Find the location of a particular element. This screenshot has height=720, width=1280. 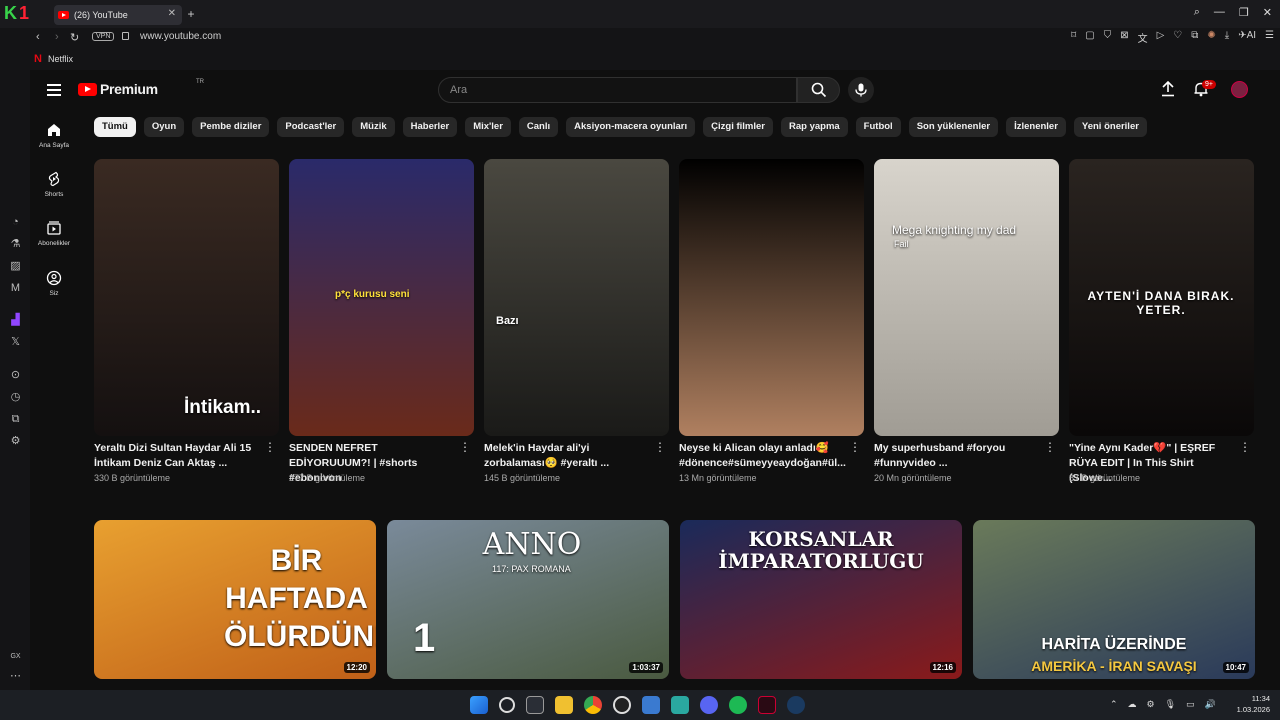

mic-tray-icon: 🎙 is located at coordinates (1170, 704).